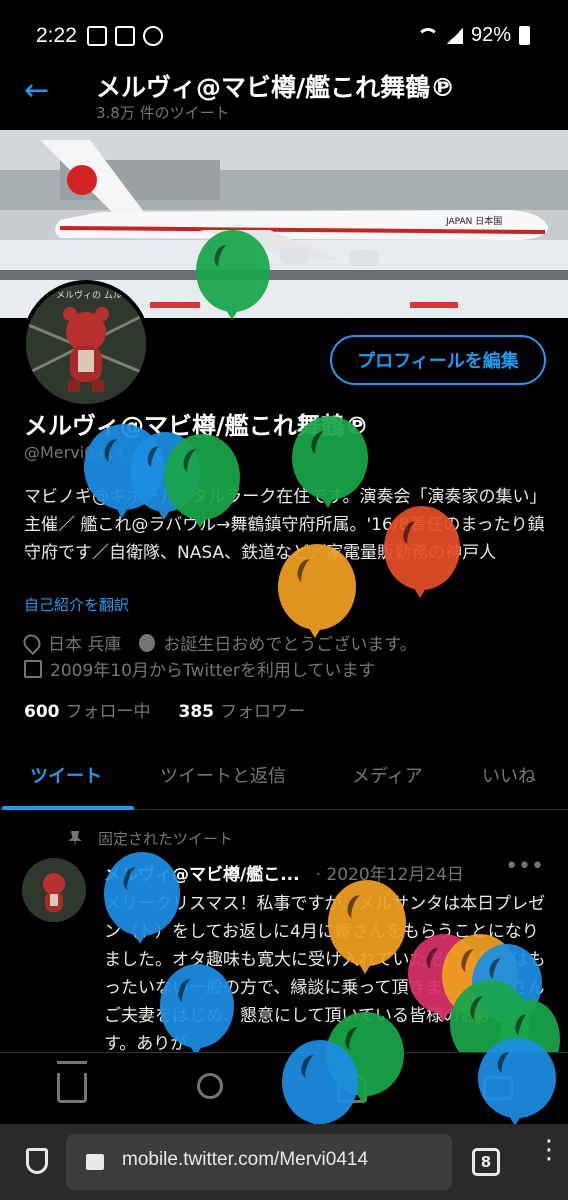 Image resolution: width=568 pixels, height=1200 pixels. I want to click on pin-icon, so click(75, 838).